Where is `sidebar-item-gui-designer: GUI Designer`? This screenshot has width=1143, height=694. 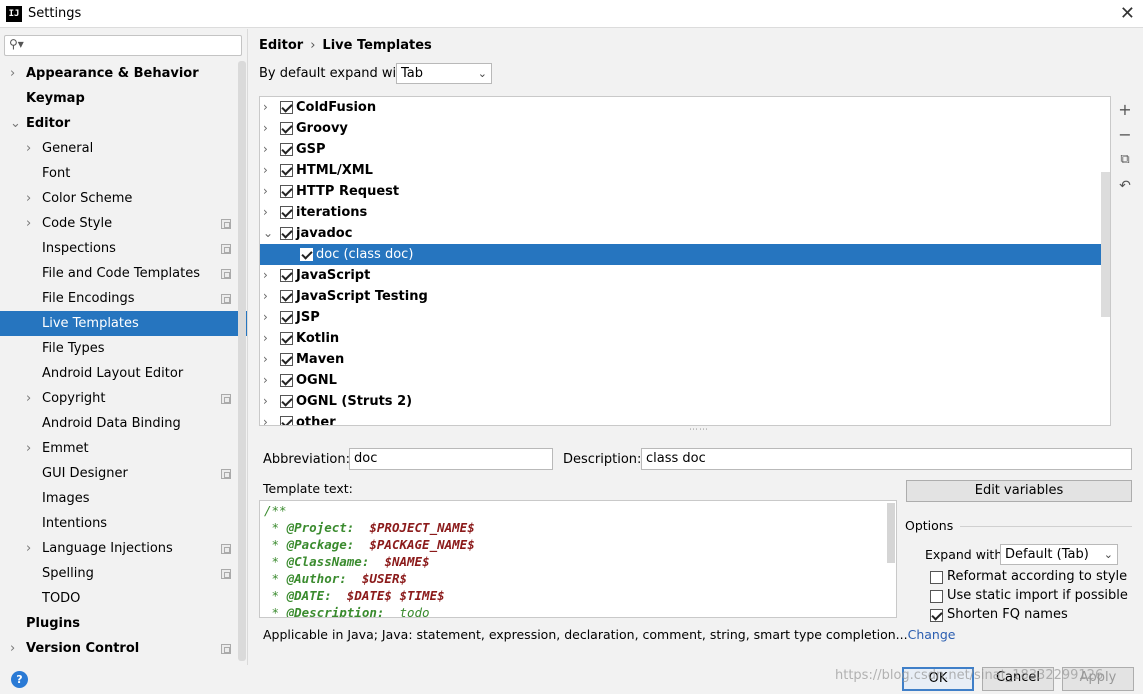 sidebar-item-gui-designer: GUI Designer is located at coordinates (123, 473).